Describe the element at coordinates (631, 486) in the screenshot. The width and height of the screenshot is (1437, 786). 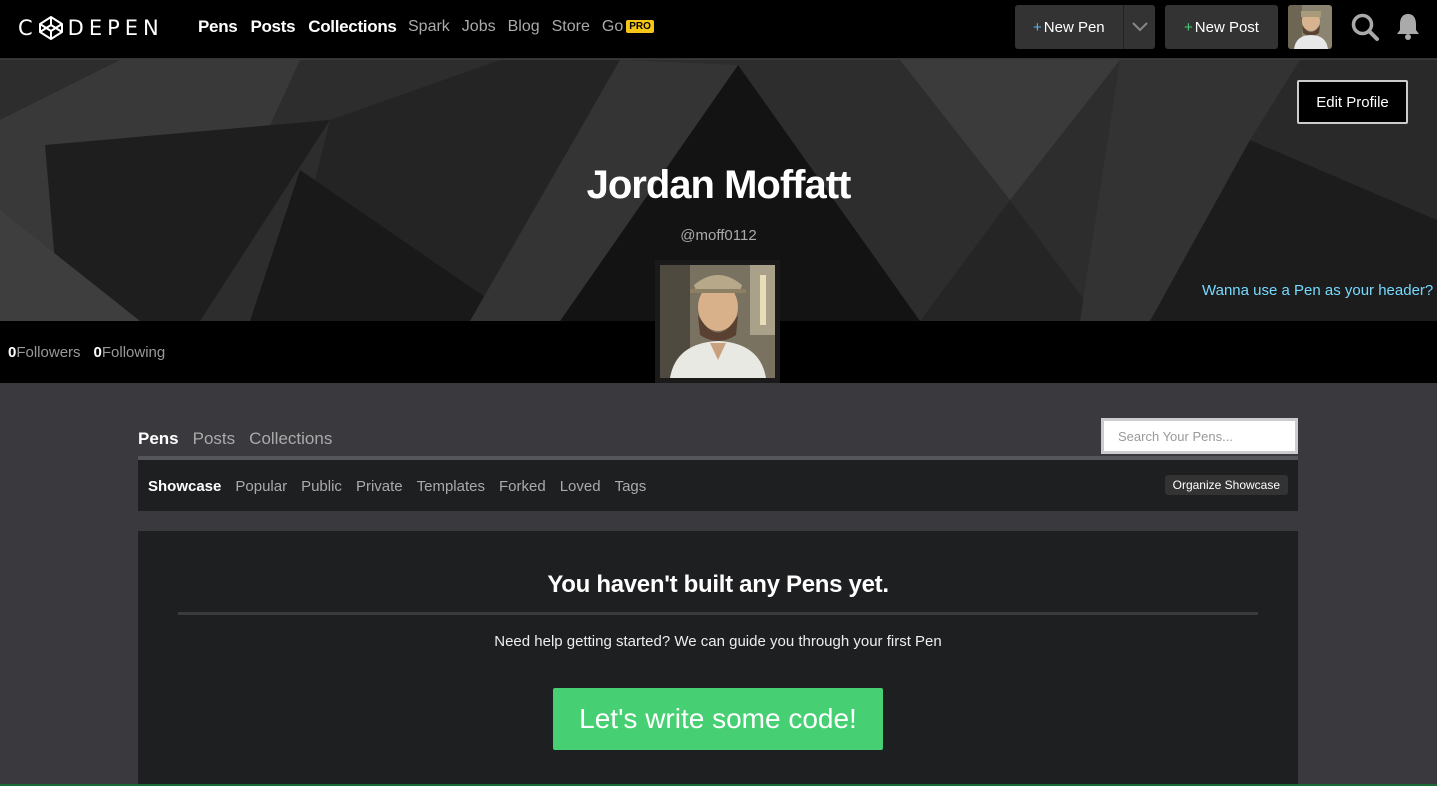
I see `filter-tags: Tags` at that location.